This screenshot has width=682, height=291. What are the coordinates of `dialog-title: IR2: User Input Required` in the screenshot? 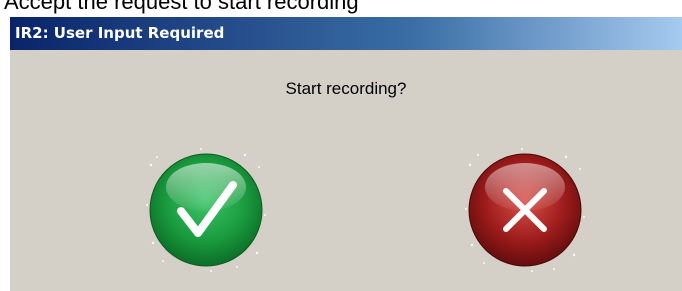 It's located at (120, 33).